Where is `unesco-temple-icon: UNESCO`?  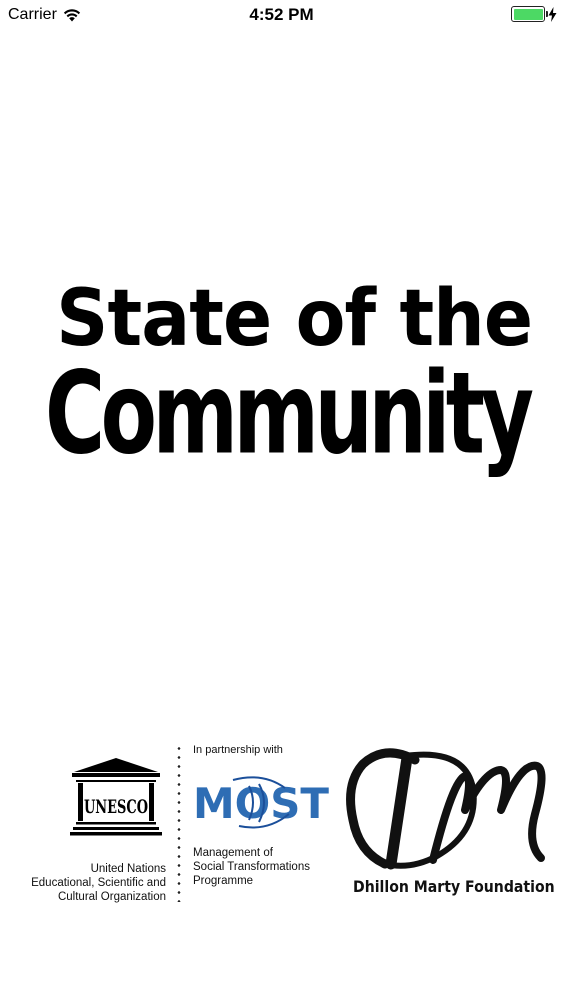
unesco-temple-icon: UNESCO is located at coordinates (116, 797).